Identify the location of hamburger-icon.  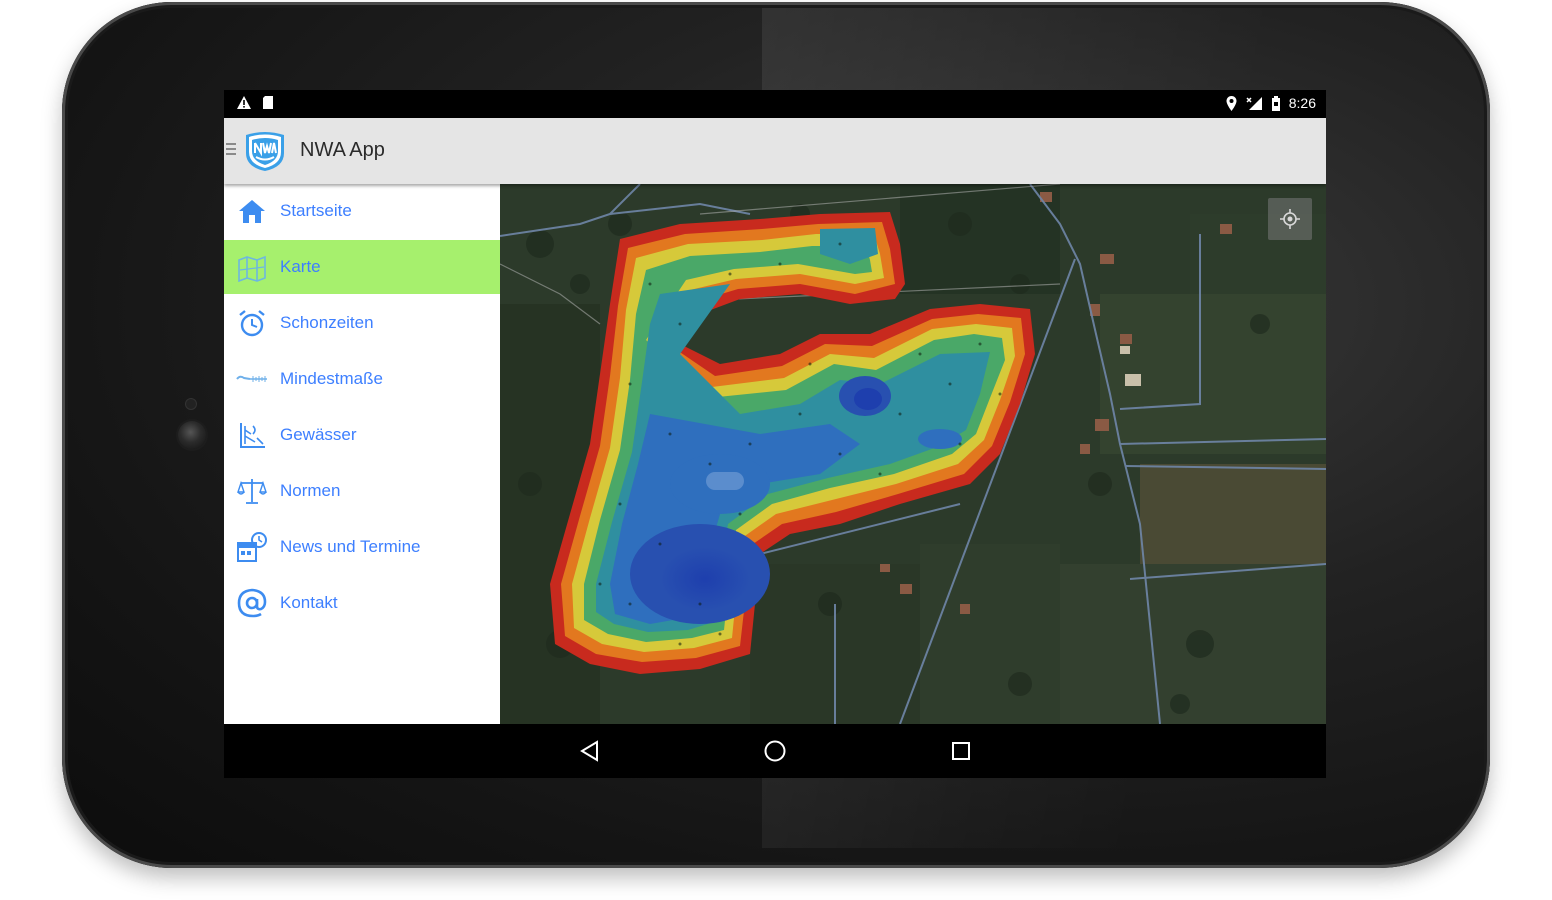
(231, 150).